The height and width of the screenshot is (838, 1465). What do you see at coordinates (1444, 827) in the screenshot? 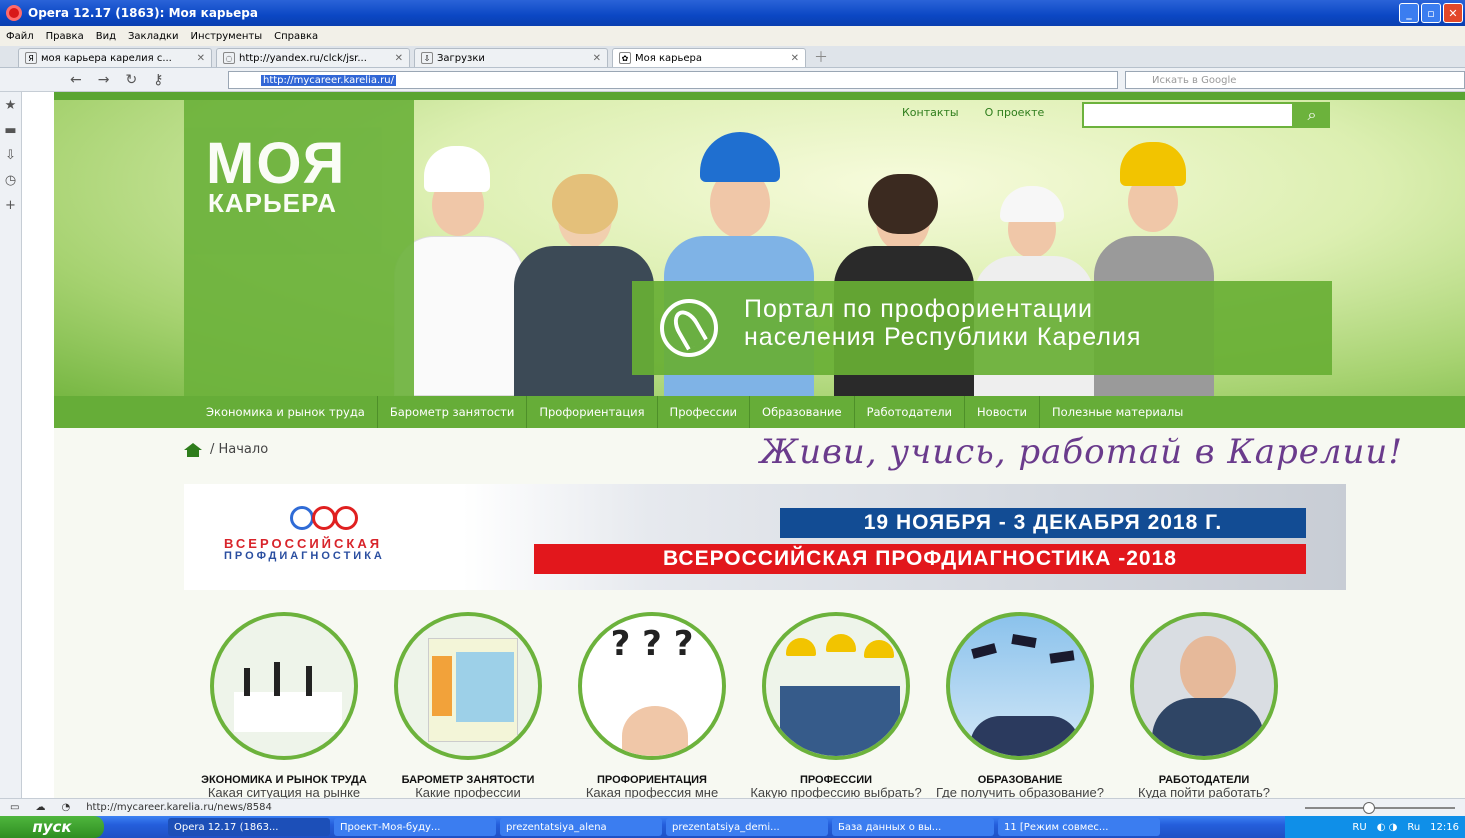
I see `clock: 12:16` at bounding box center [1444, 827].